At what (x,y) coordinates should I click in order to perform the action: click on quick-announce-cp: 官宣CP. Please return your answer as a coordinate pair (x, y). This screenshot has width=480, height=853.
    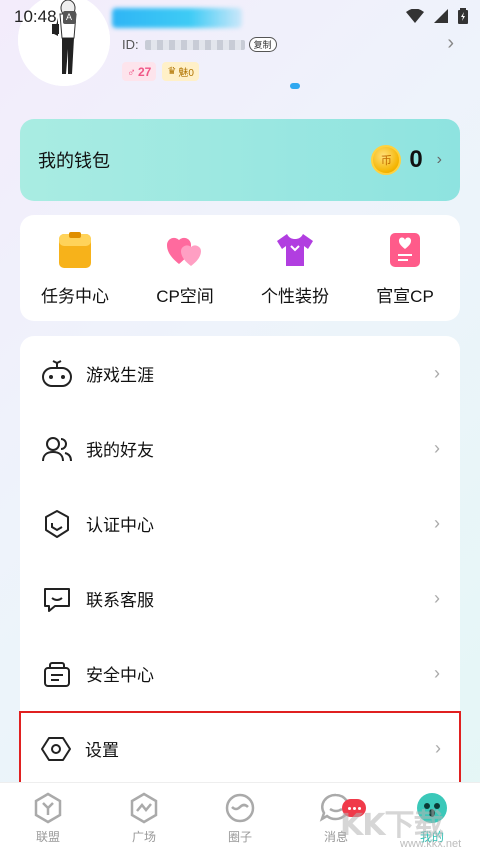
    Looking at the image, I should click on (405, 268).